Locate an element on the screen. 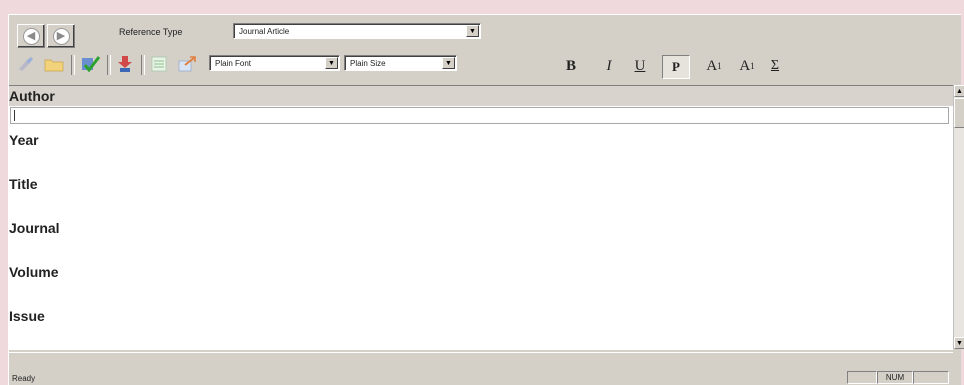  italic-button: I is located at coordinates (609, 66).